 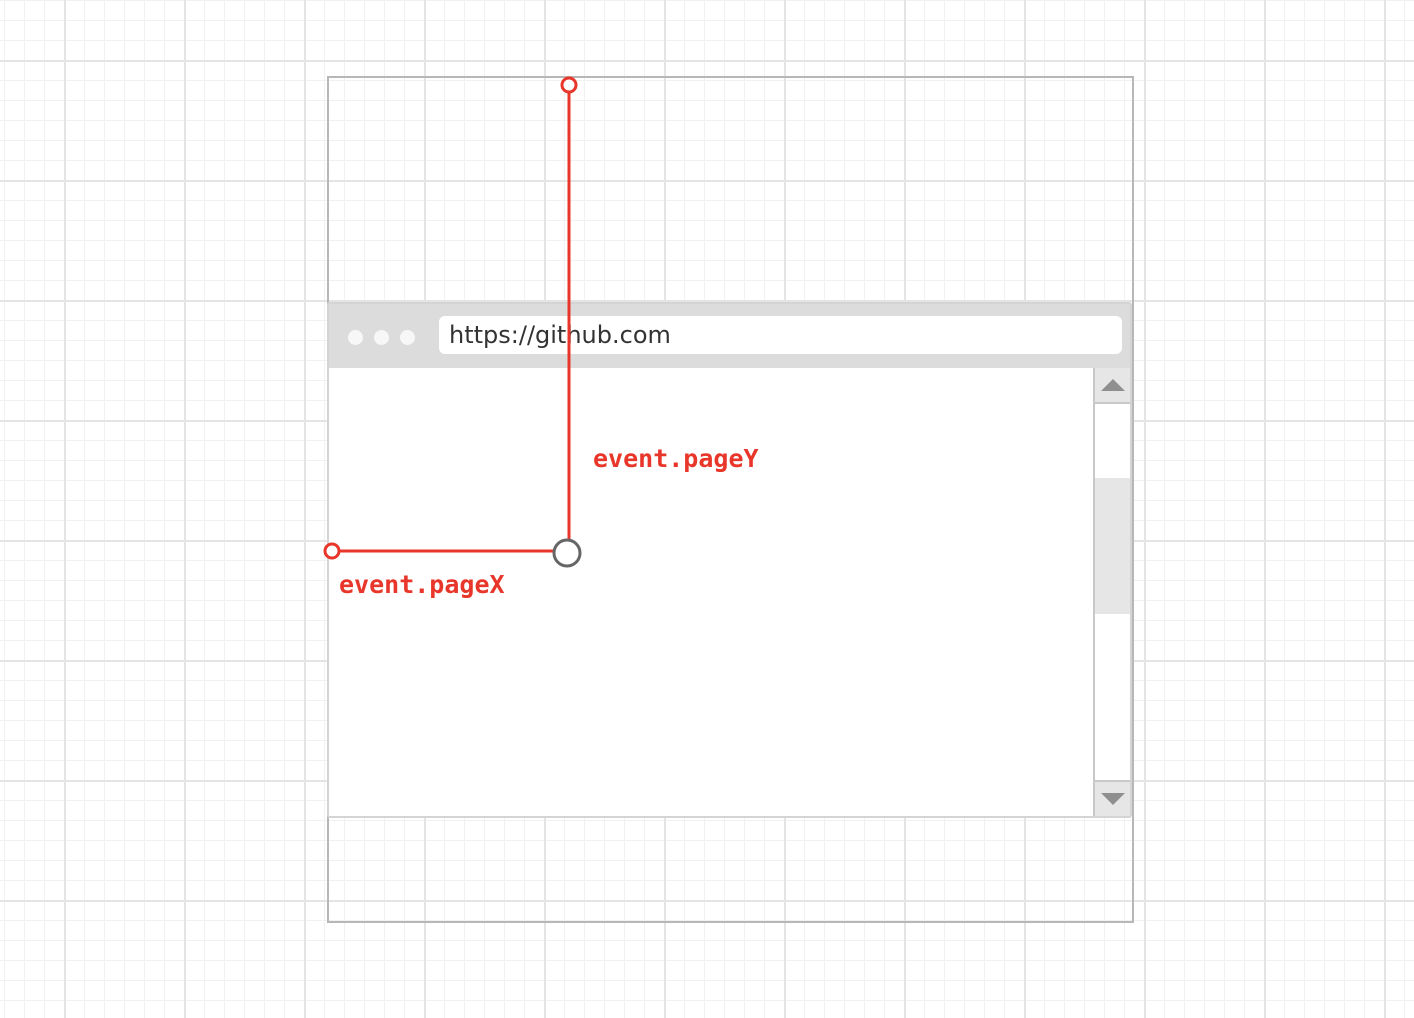 I want to click on page-y-origin-marker, so click(x=569, y=85).